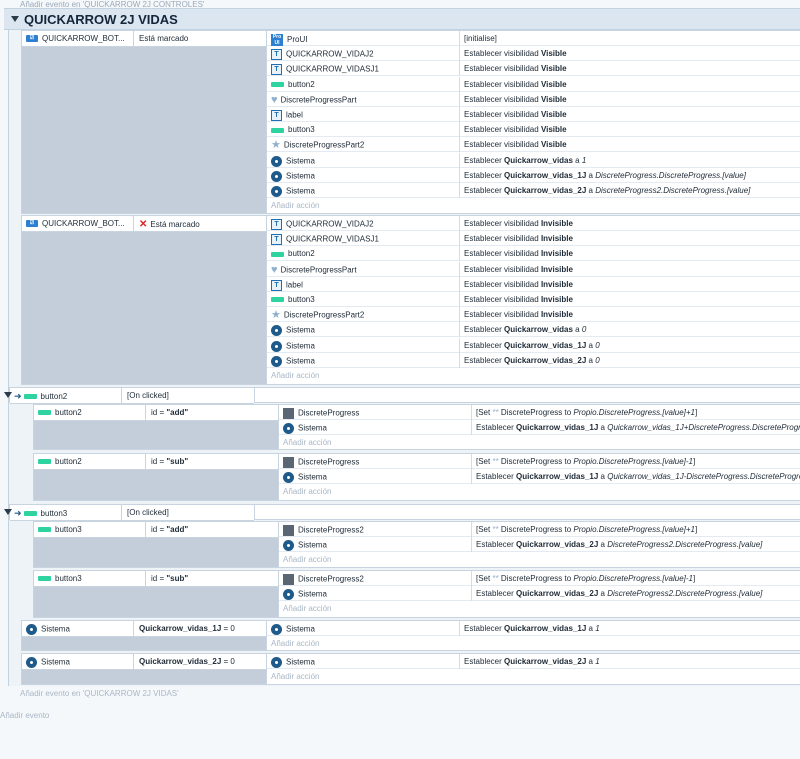  I want to click on event-condition: ☑ QUICKARROW_BOT... ✕ Está marcado, so click(144, 224).